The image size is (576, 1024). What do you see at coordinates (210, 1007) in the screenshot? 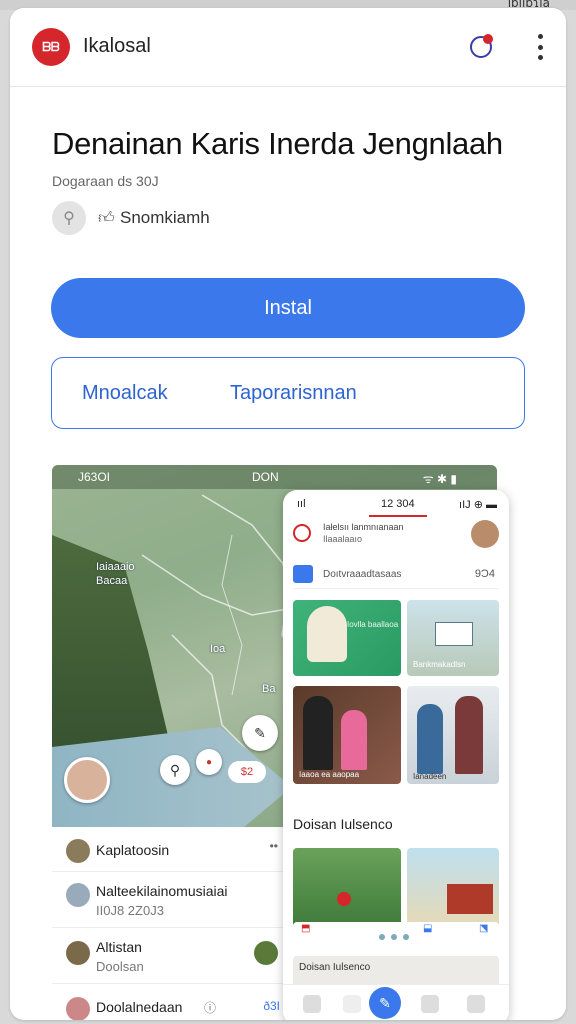
I see `info-icon: ⓘ` at bounding box center [210, 1007].